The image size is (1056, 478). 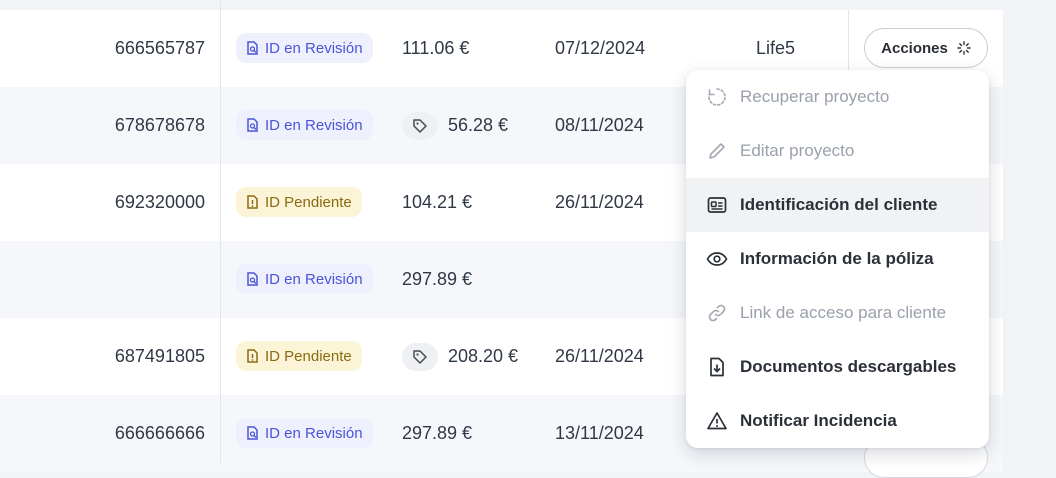 I want to click on price-cell: 56.28 €, so click(x=455, y=125).